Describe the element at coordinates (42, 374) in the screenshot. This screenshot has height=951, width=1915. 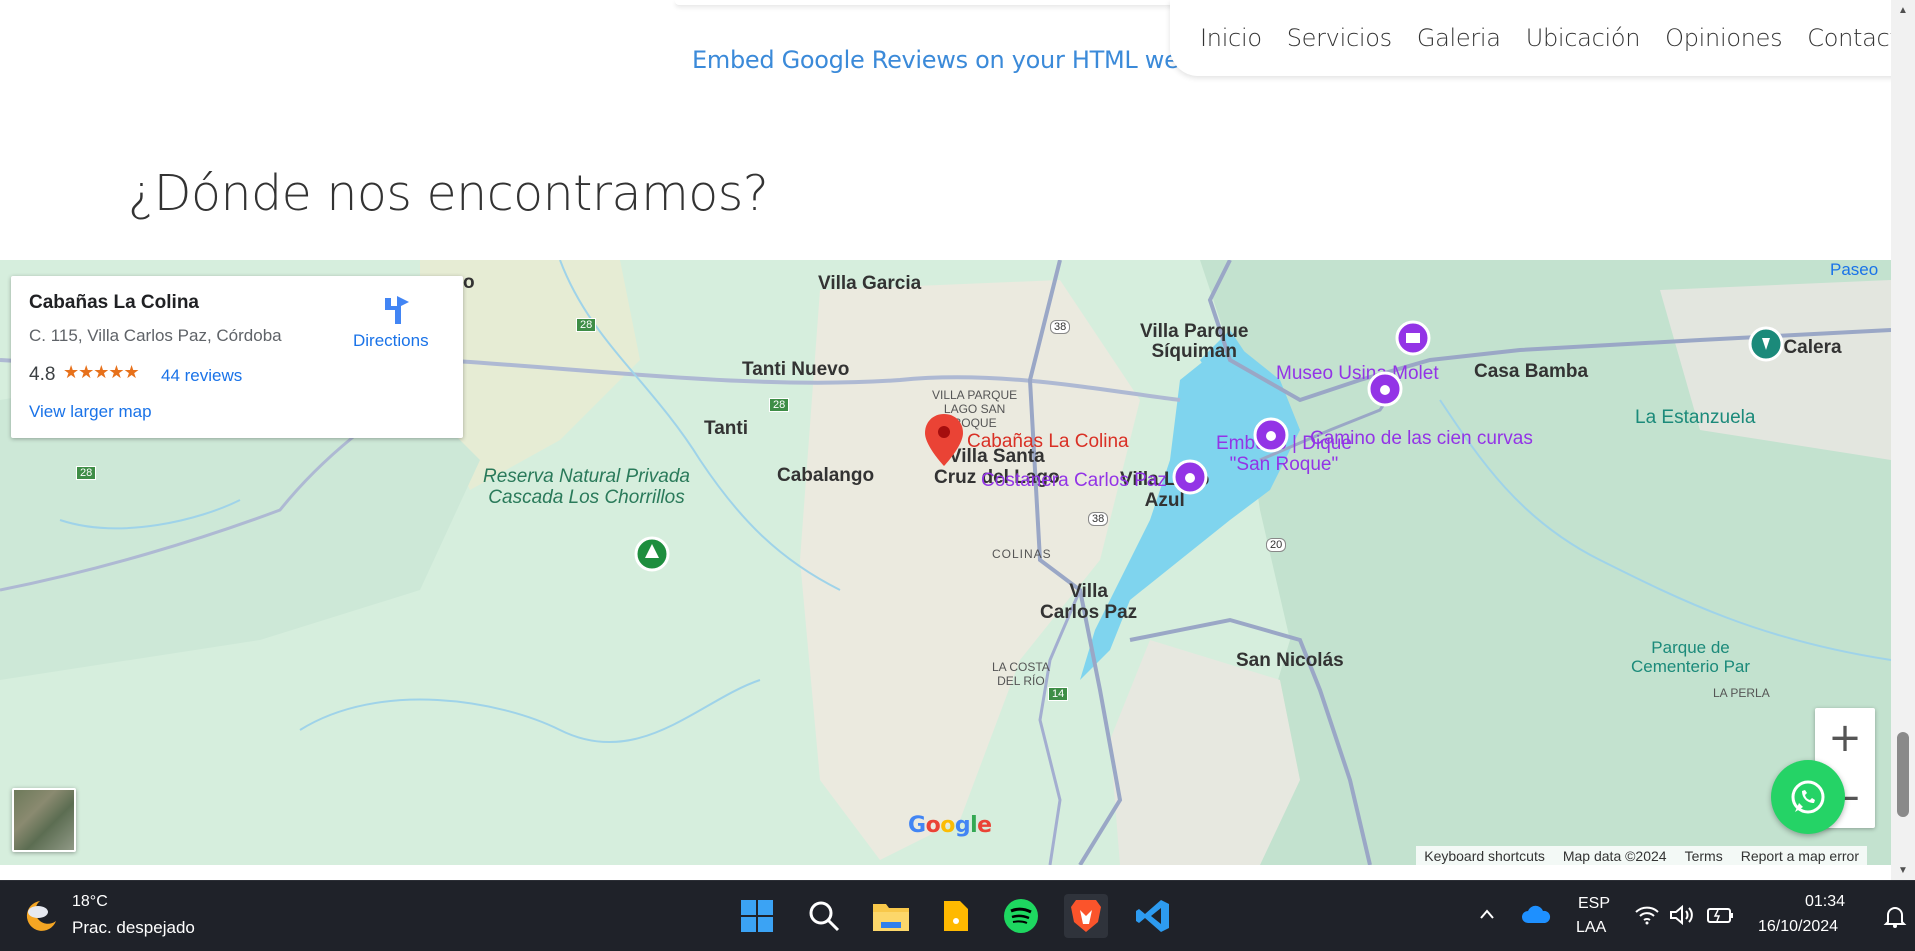
I see `rating-value: 4.8` at that location.